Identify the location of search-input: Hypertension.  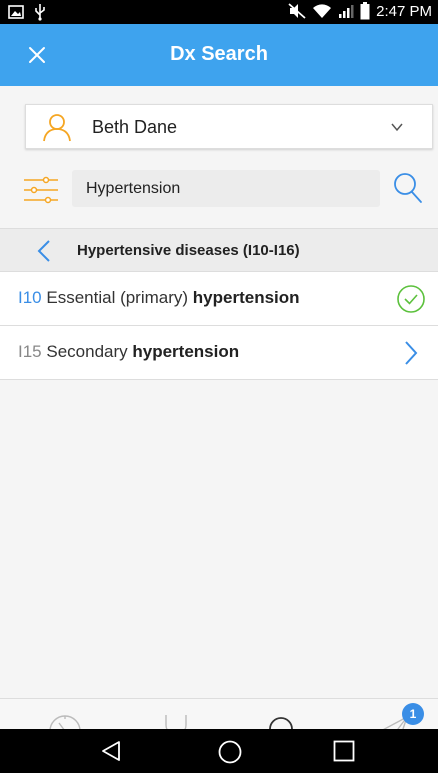
(226, 188).